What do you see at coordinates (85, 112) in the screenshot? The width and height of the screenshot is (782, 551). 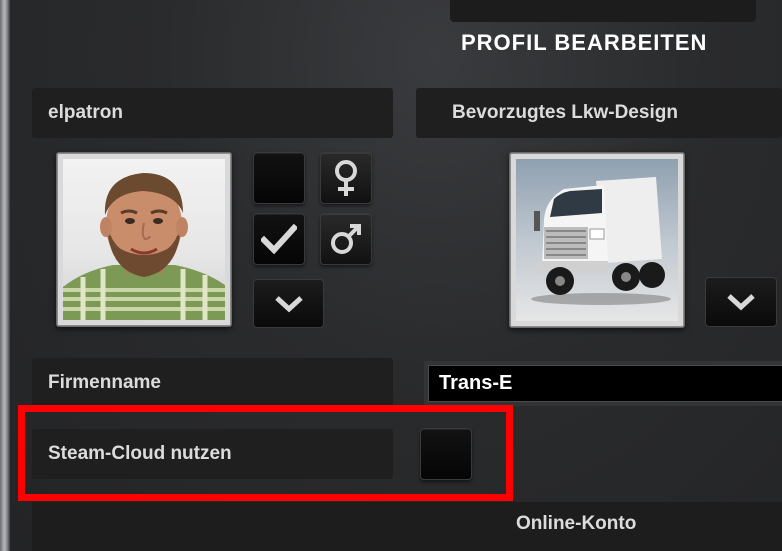 I see `profile-name-label: elpatron` at bounding box center [85, 112].